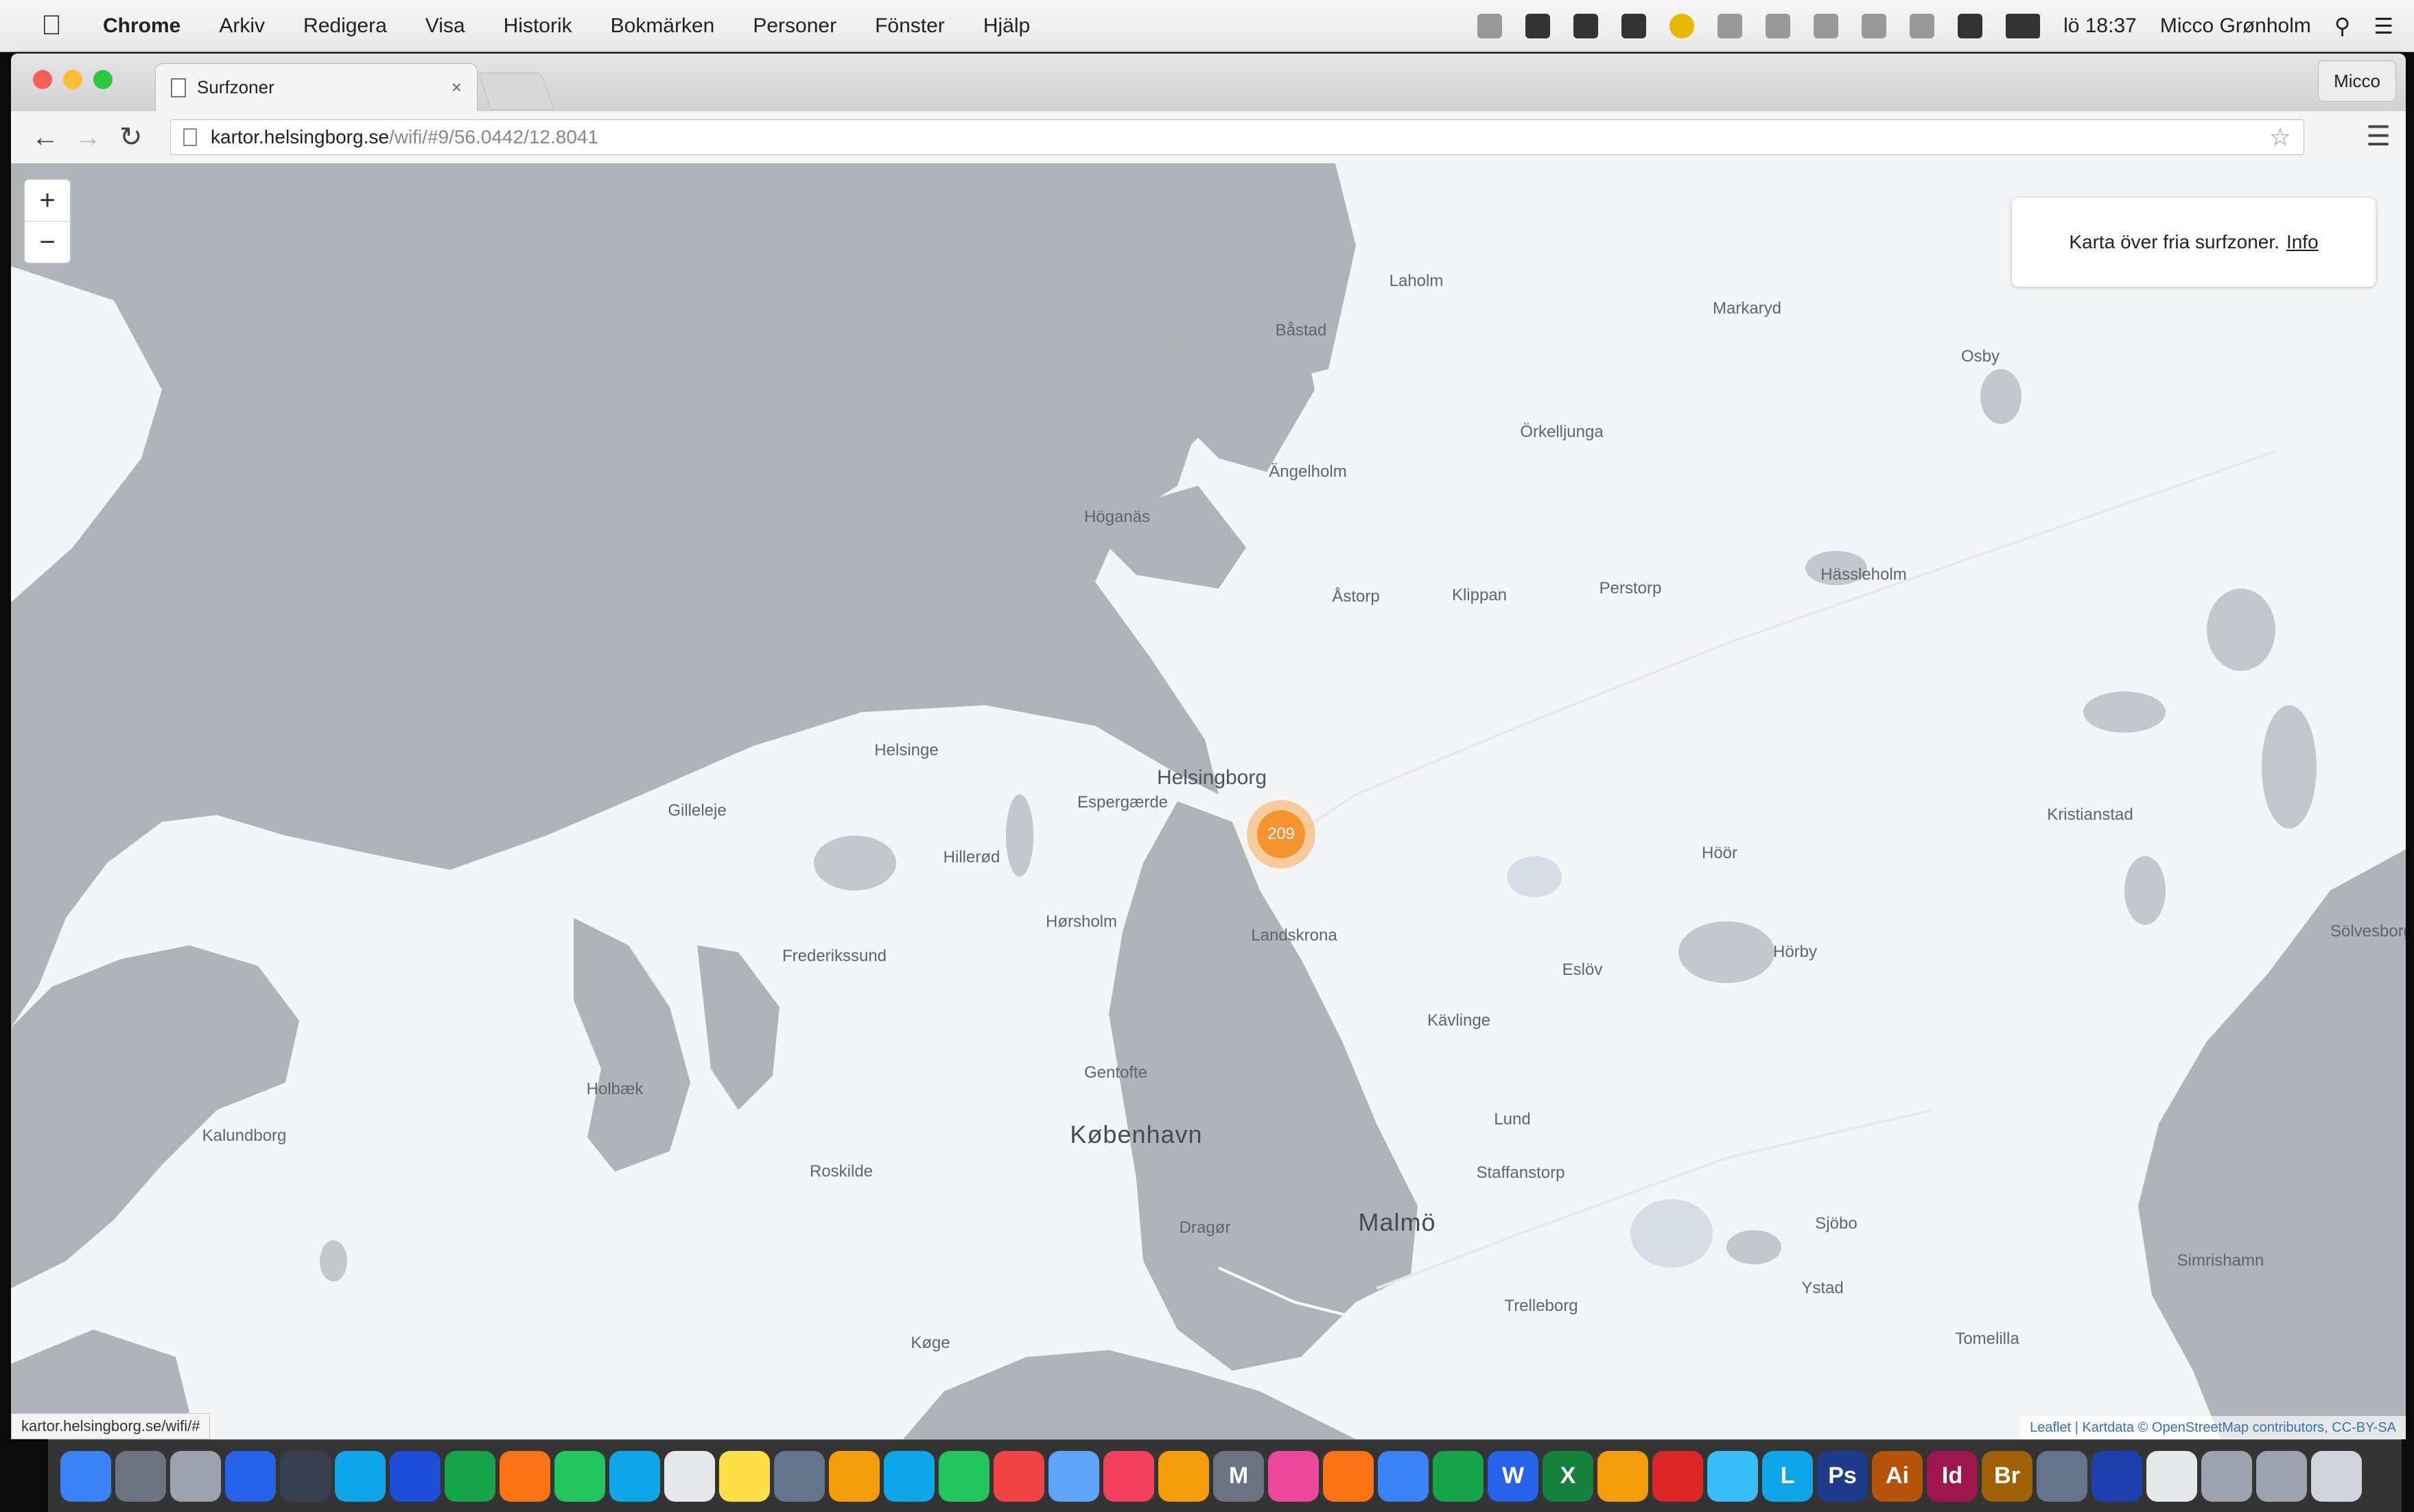 The width and height of the screenshot is (2414, 1512). I want to click on zoom-in-button: +, so click(47, 200).